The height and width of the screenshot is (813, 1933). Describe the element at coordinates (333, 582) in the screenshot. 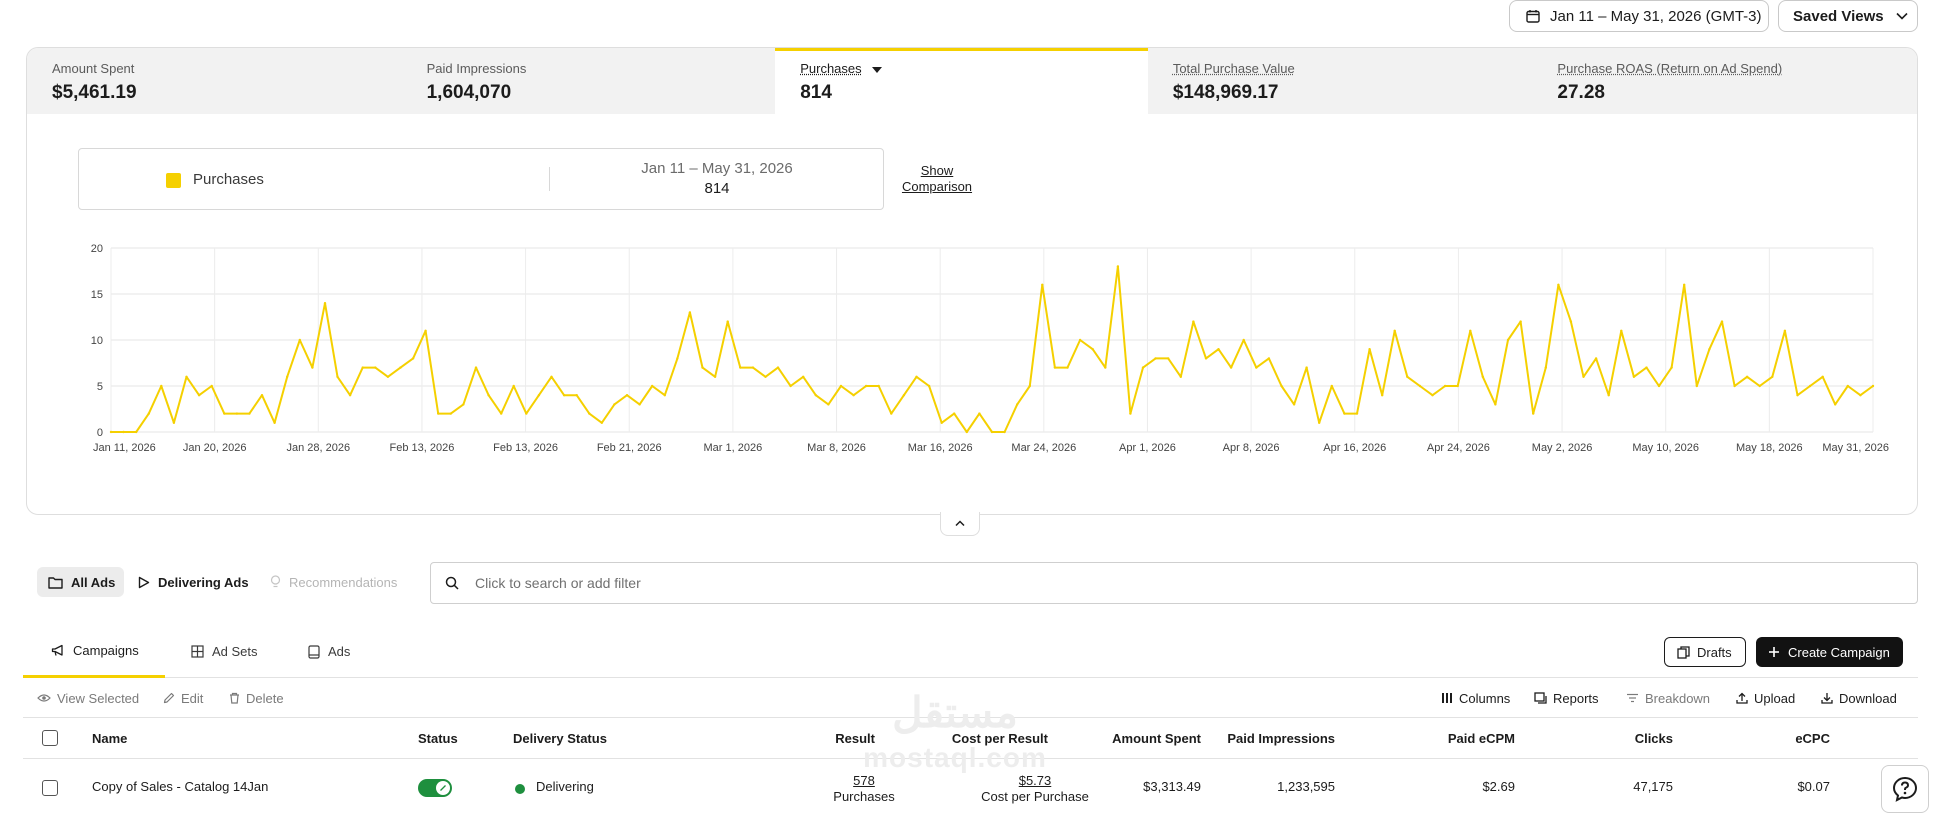

I see `tab-recommendations: Recommendations` at that location.